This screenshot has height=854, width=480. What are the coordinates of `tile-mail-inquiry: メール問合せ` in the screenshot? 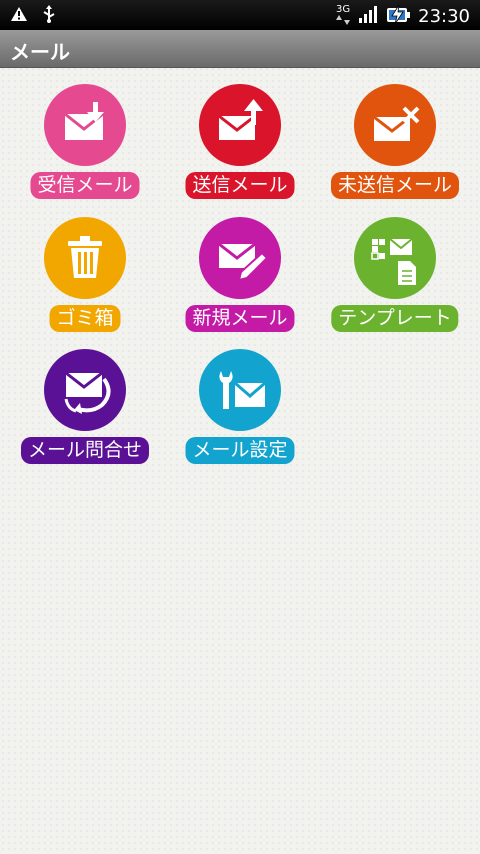 It's located at (85, 409).